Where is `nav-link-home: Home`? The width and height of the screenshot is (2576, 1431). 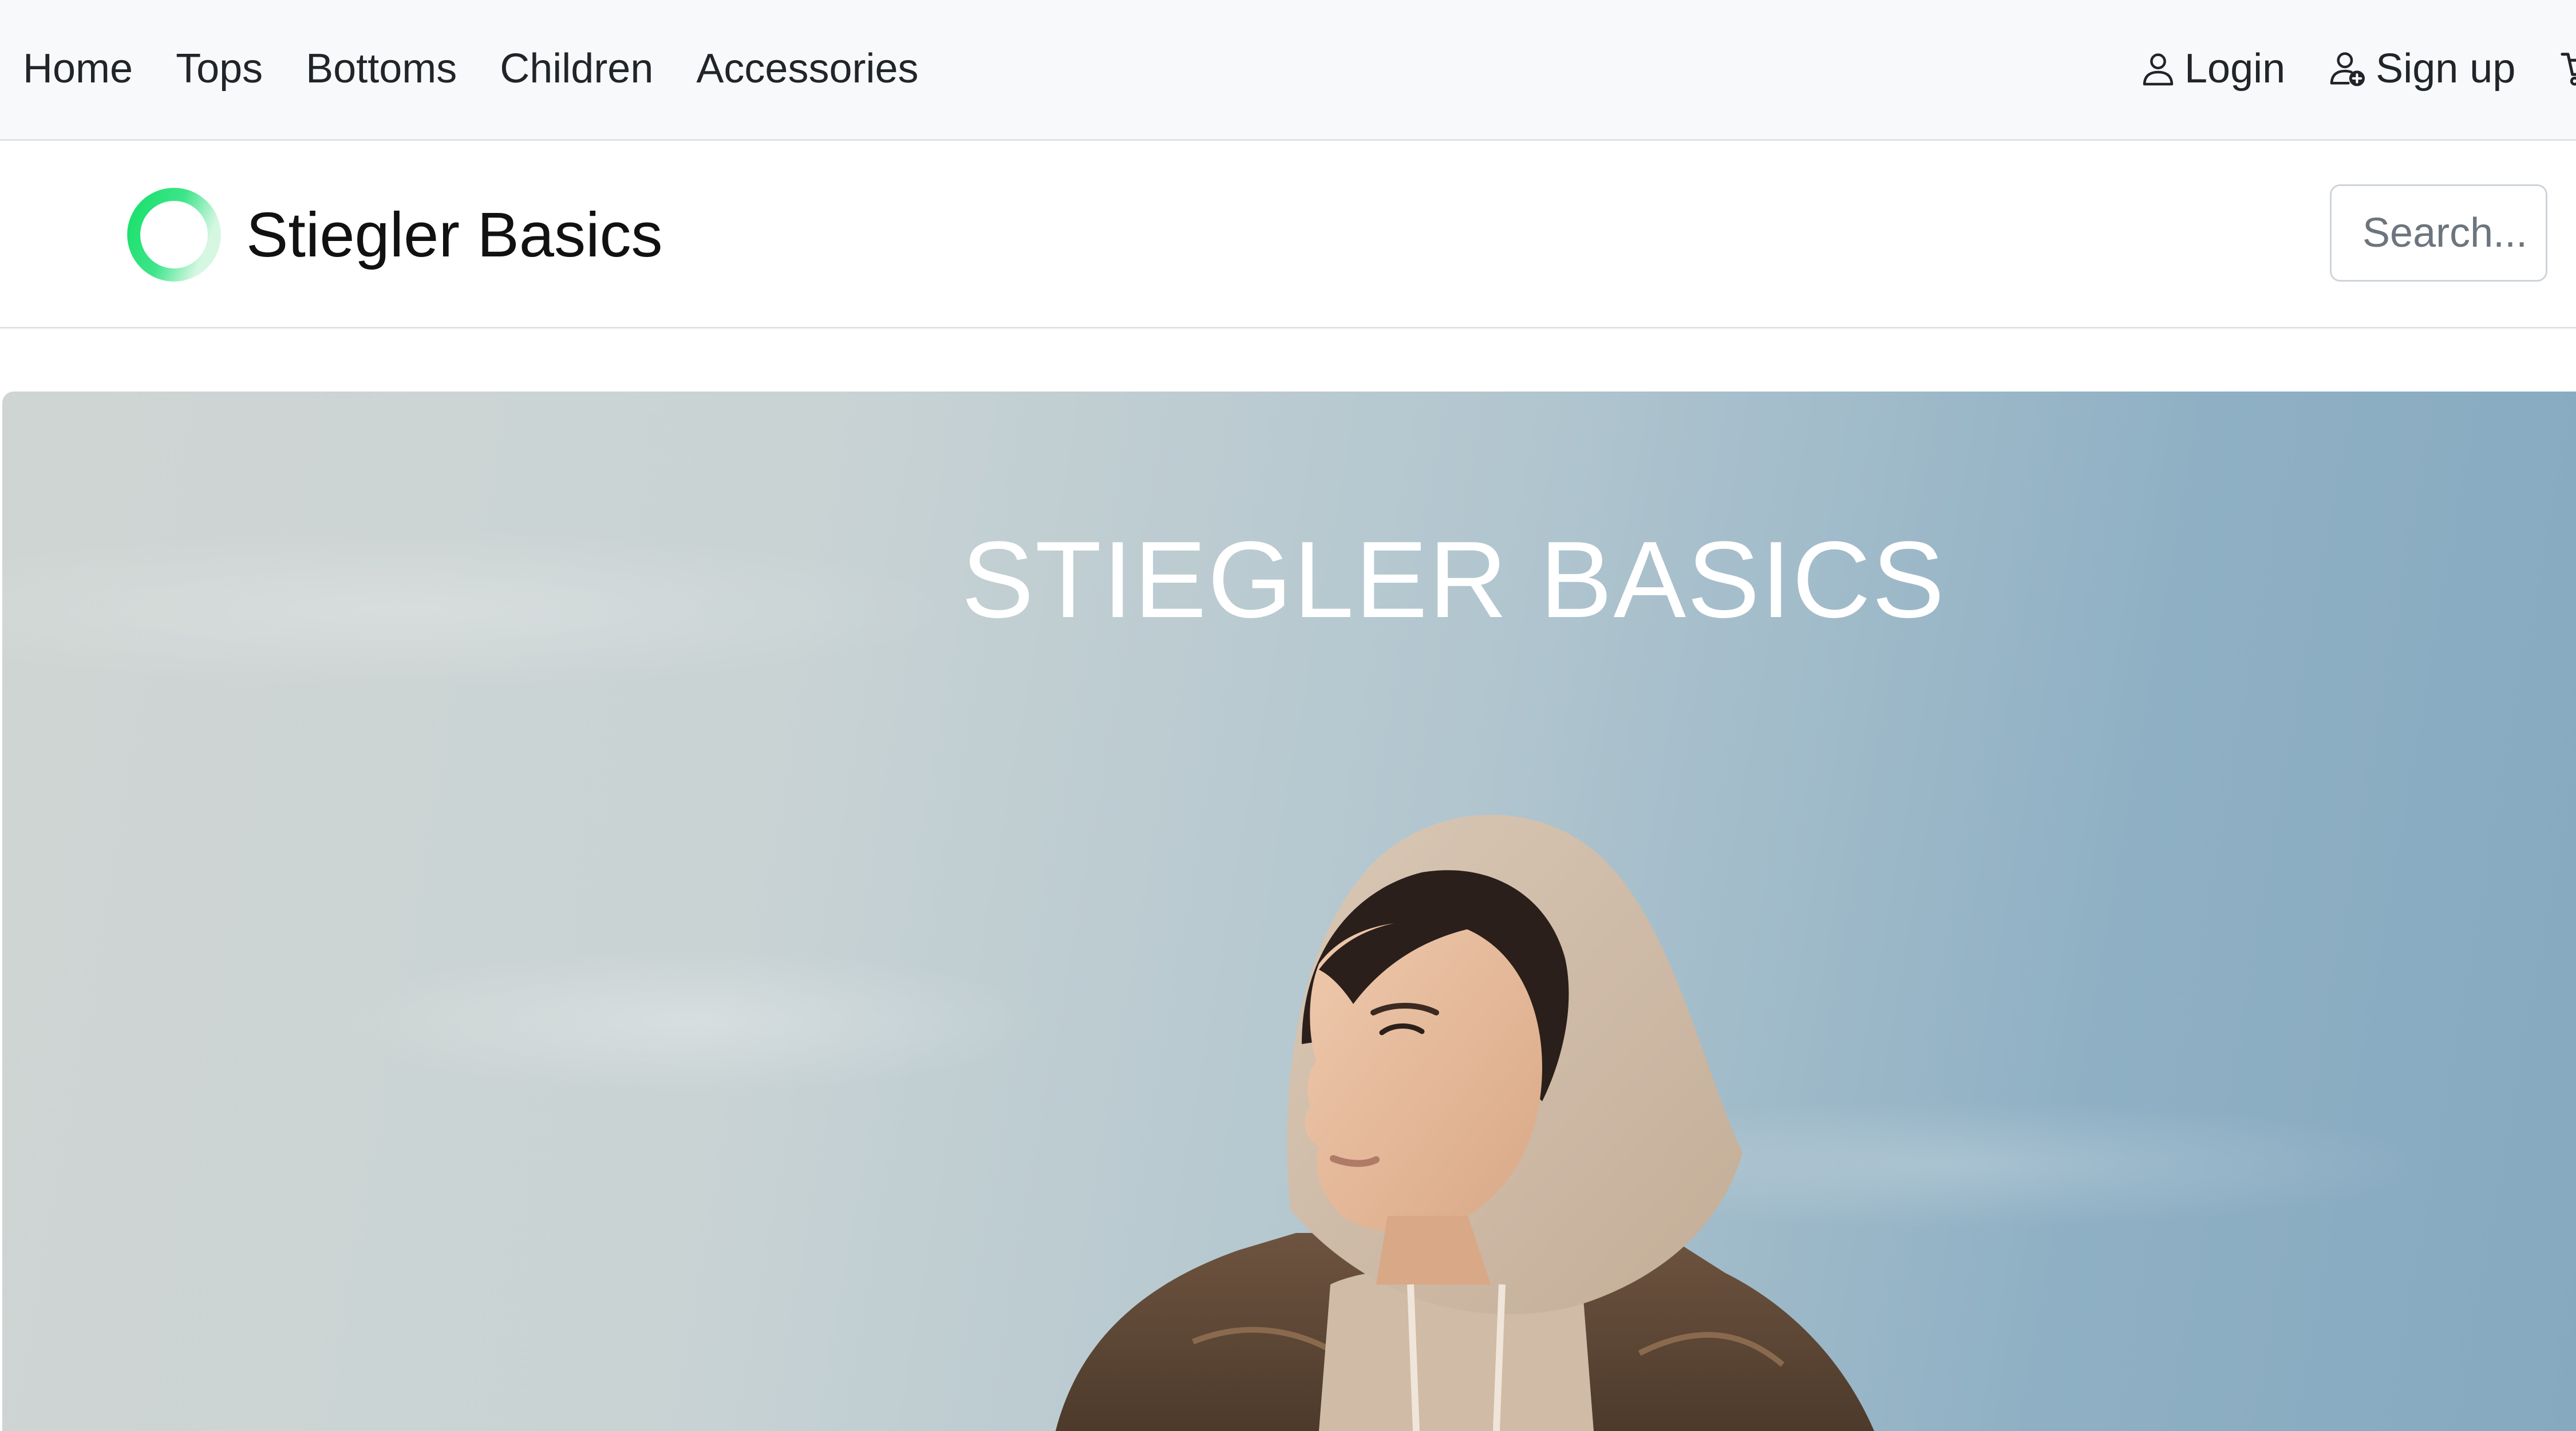
nav-link-home: Home is located at coordinates (78, 68).